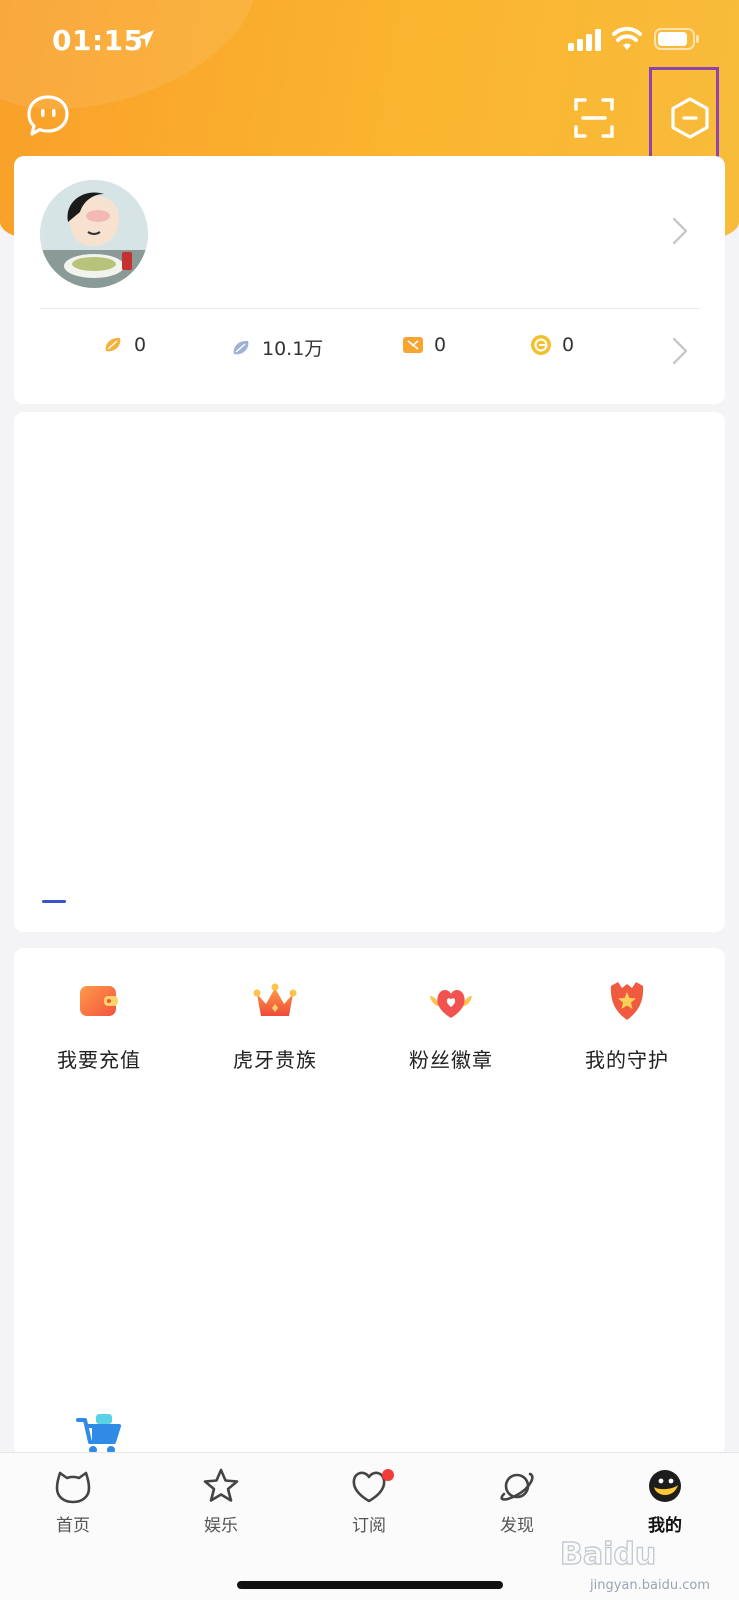 Image resolution: width=739 pixels, height=1600 pixels. I want to click on stat-coin: 0, so click(552, 345).